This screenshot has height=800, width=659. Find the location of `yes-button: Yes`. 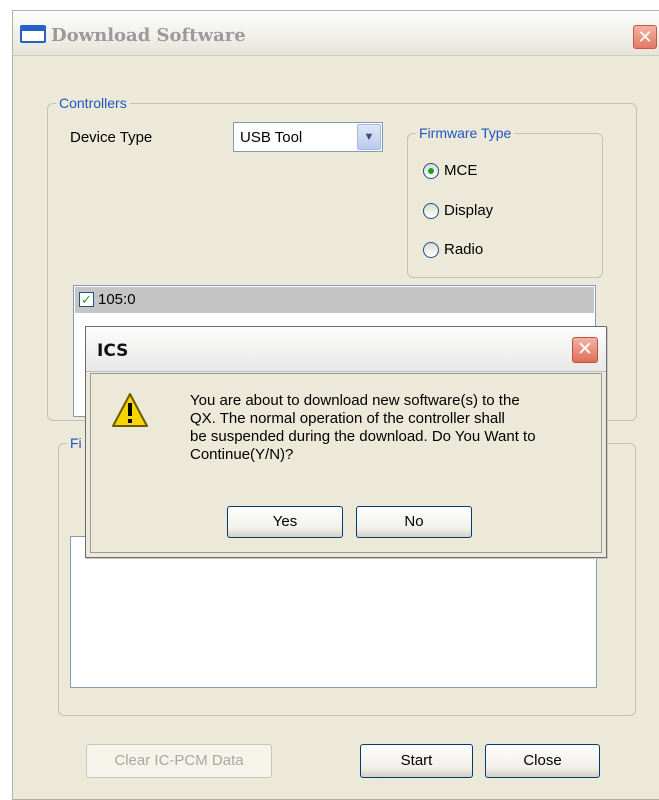

yes-button: Yes is located at coordinates (285, 522).